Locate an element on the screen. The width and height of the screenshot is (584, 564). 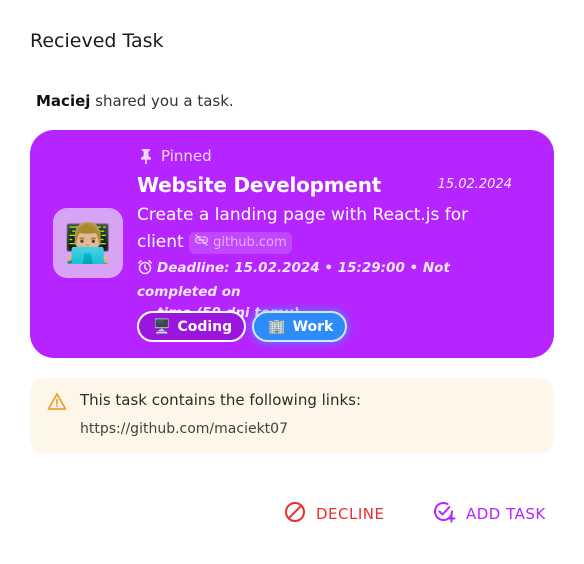
pinned-label: Pinned is located at coordinates (186, 156).